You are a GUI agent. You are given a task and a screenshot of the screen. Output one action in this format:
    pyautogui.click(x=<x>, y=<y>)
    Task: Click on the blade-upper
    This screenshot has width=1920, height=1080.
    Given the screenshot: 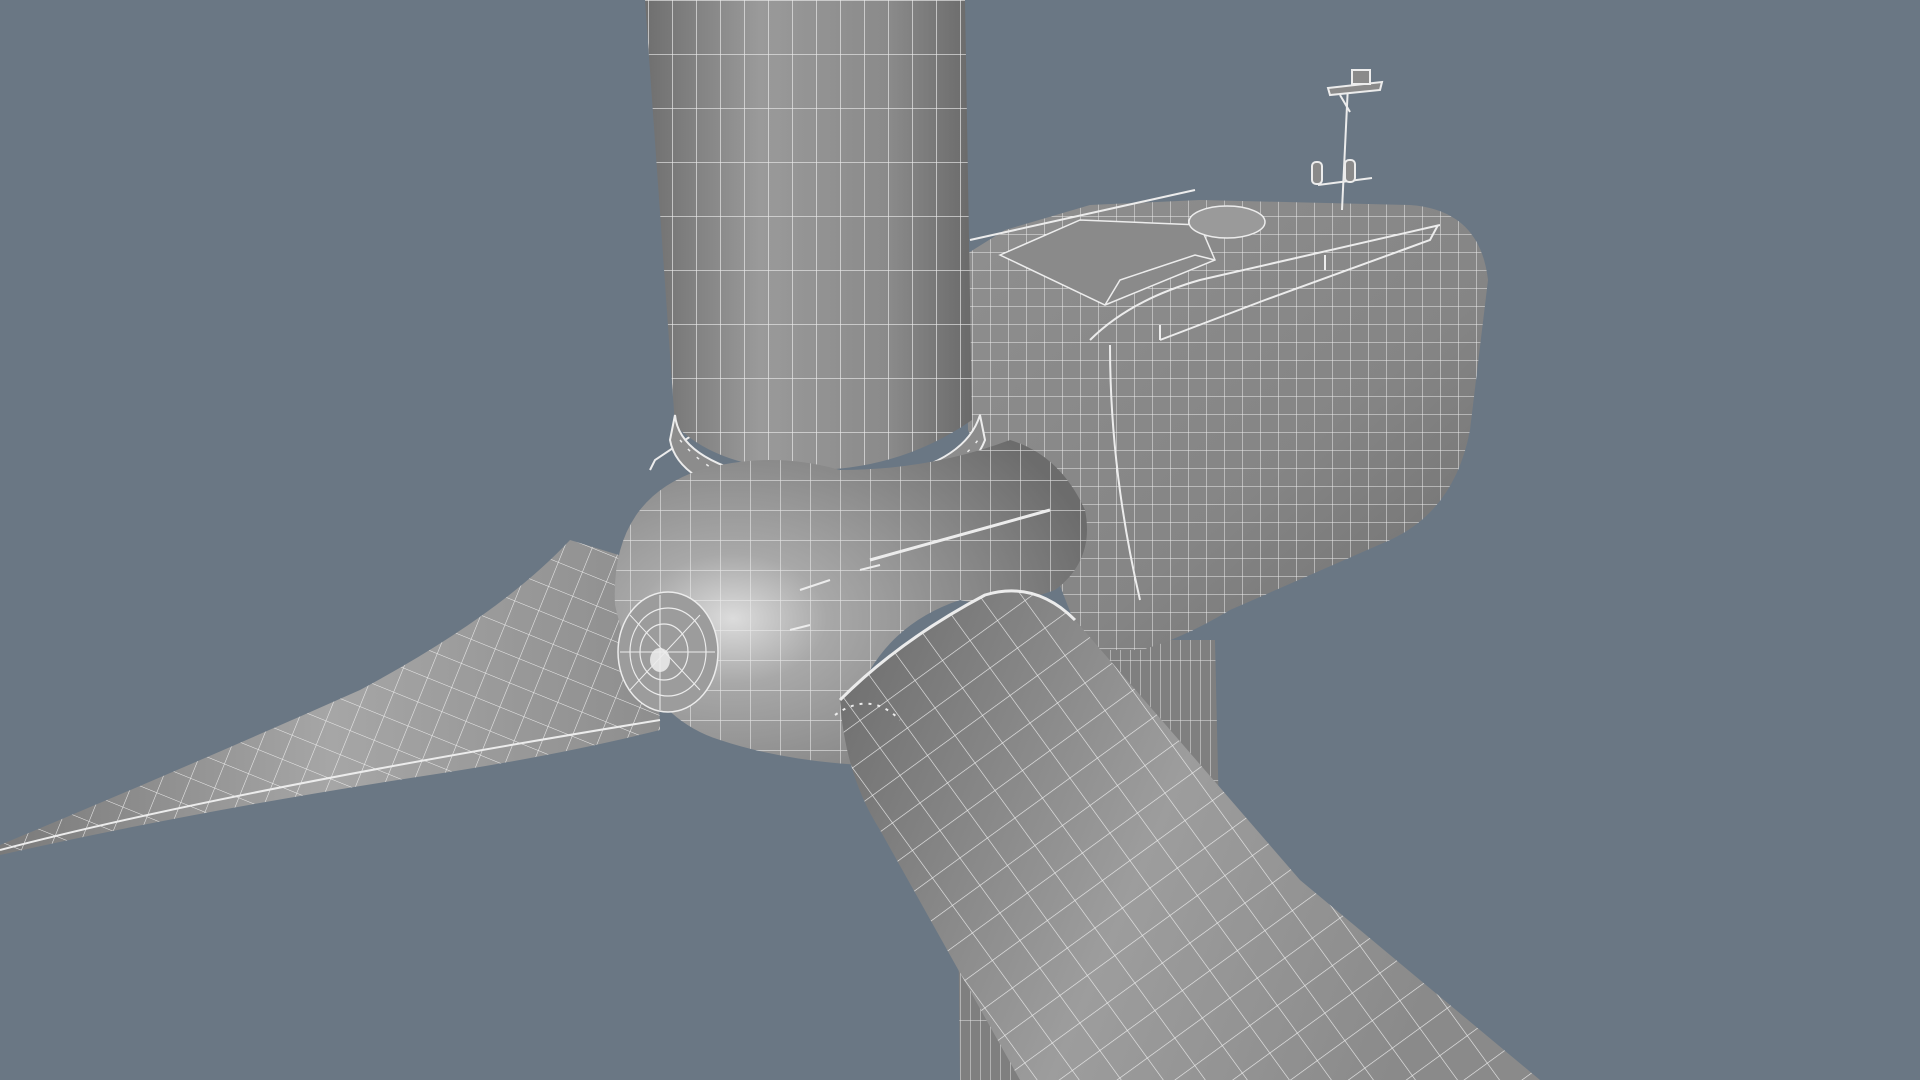 What is the action you would take?
    pyautogui.click(x=808, y=235)
    